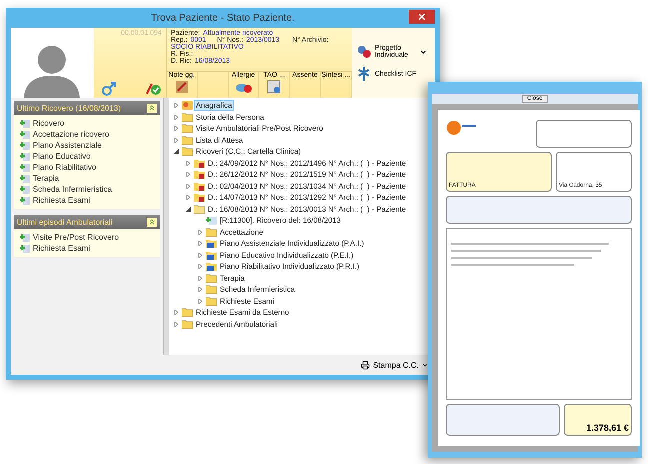 This screenshot has width=648, height=464. What do you see at coordinates (49, 123) in the screenshot?
I see `section-link: Ricovero` at bounding box center [49, 123].